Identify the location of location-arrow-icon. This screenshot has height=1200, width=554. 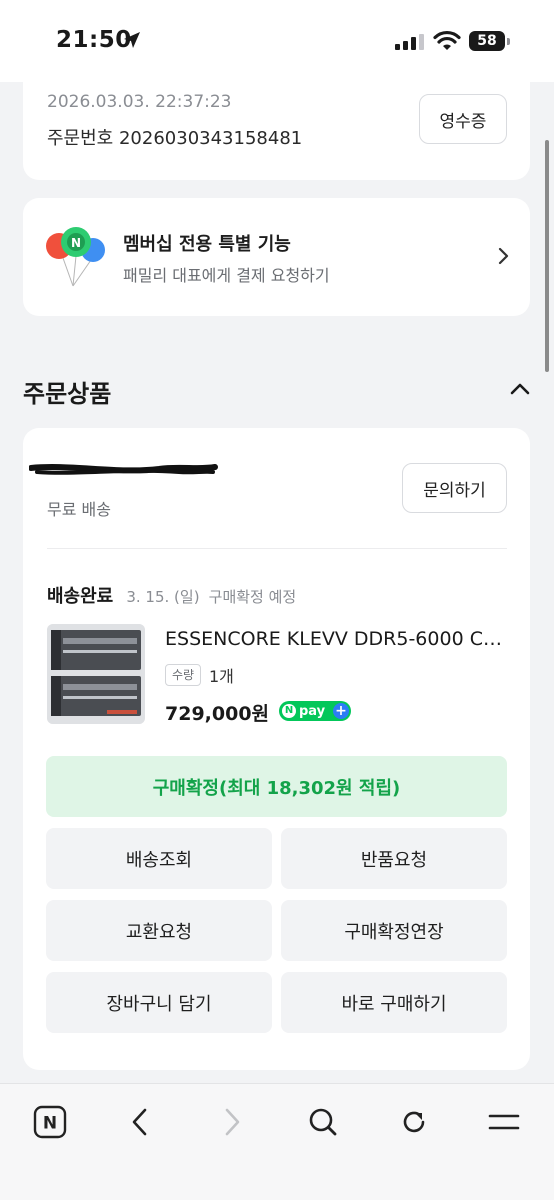
(132, 40).